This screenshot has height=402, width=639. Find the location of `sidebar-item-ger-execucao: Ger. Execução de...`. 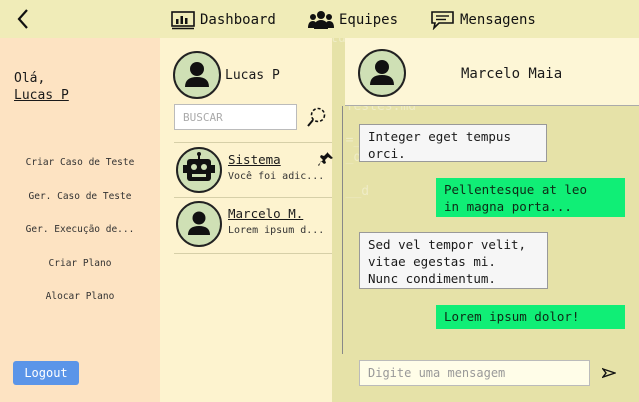

sidebar-item-ger-execucao: Ger. Execução de... is located at coordinates (80, 240).